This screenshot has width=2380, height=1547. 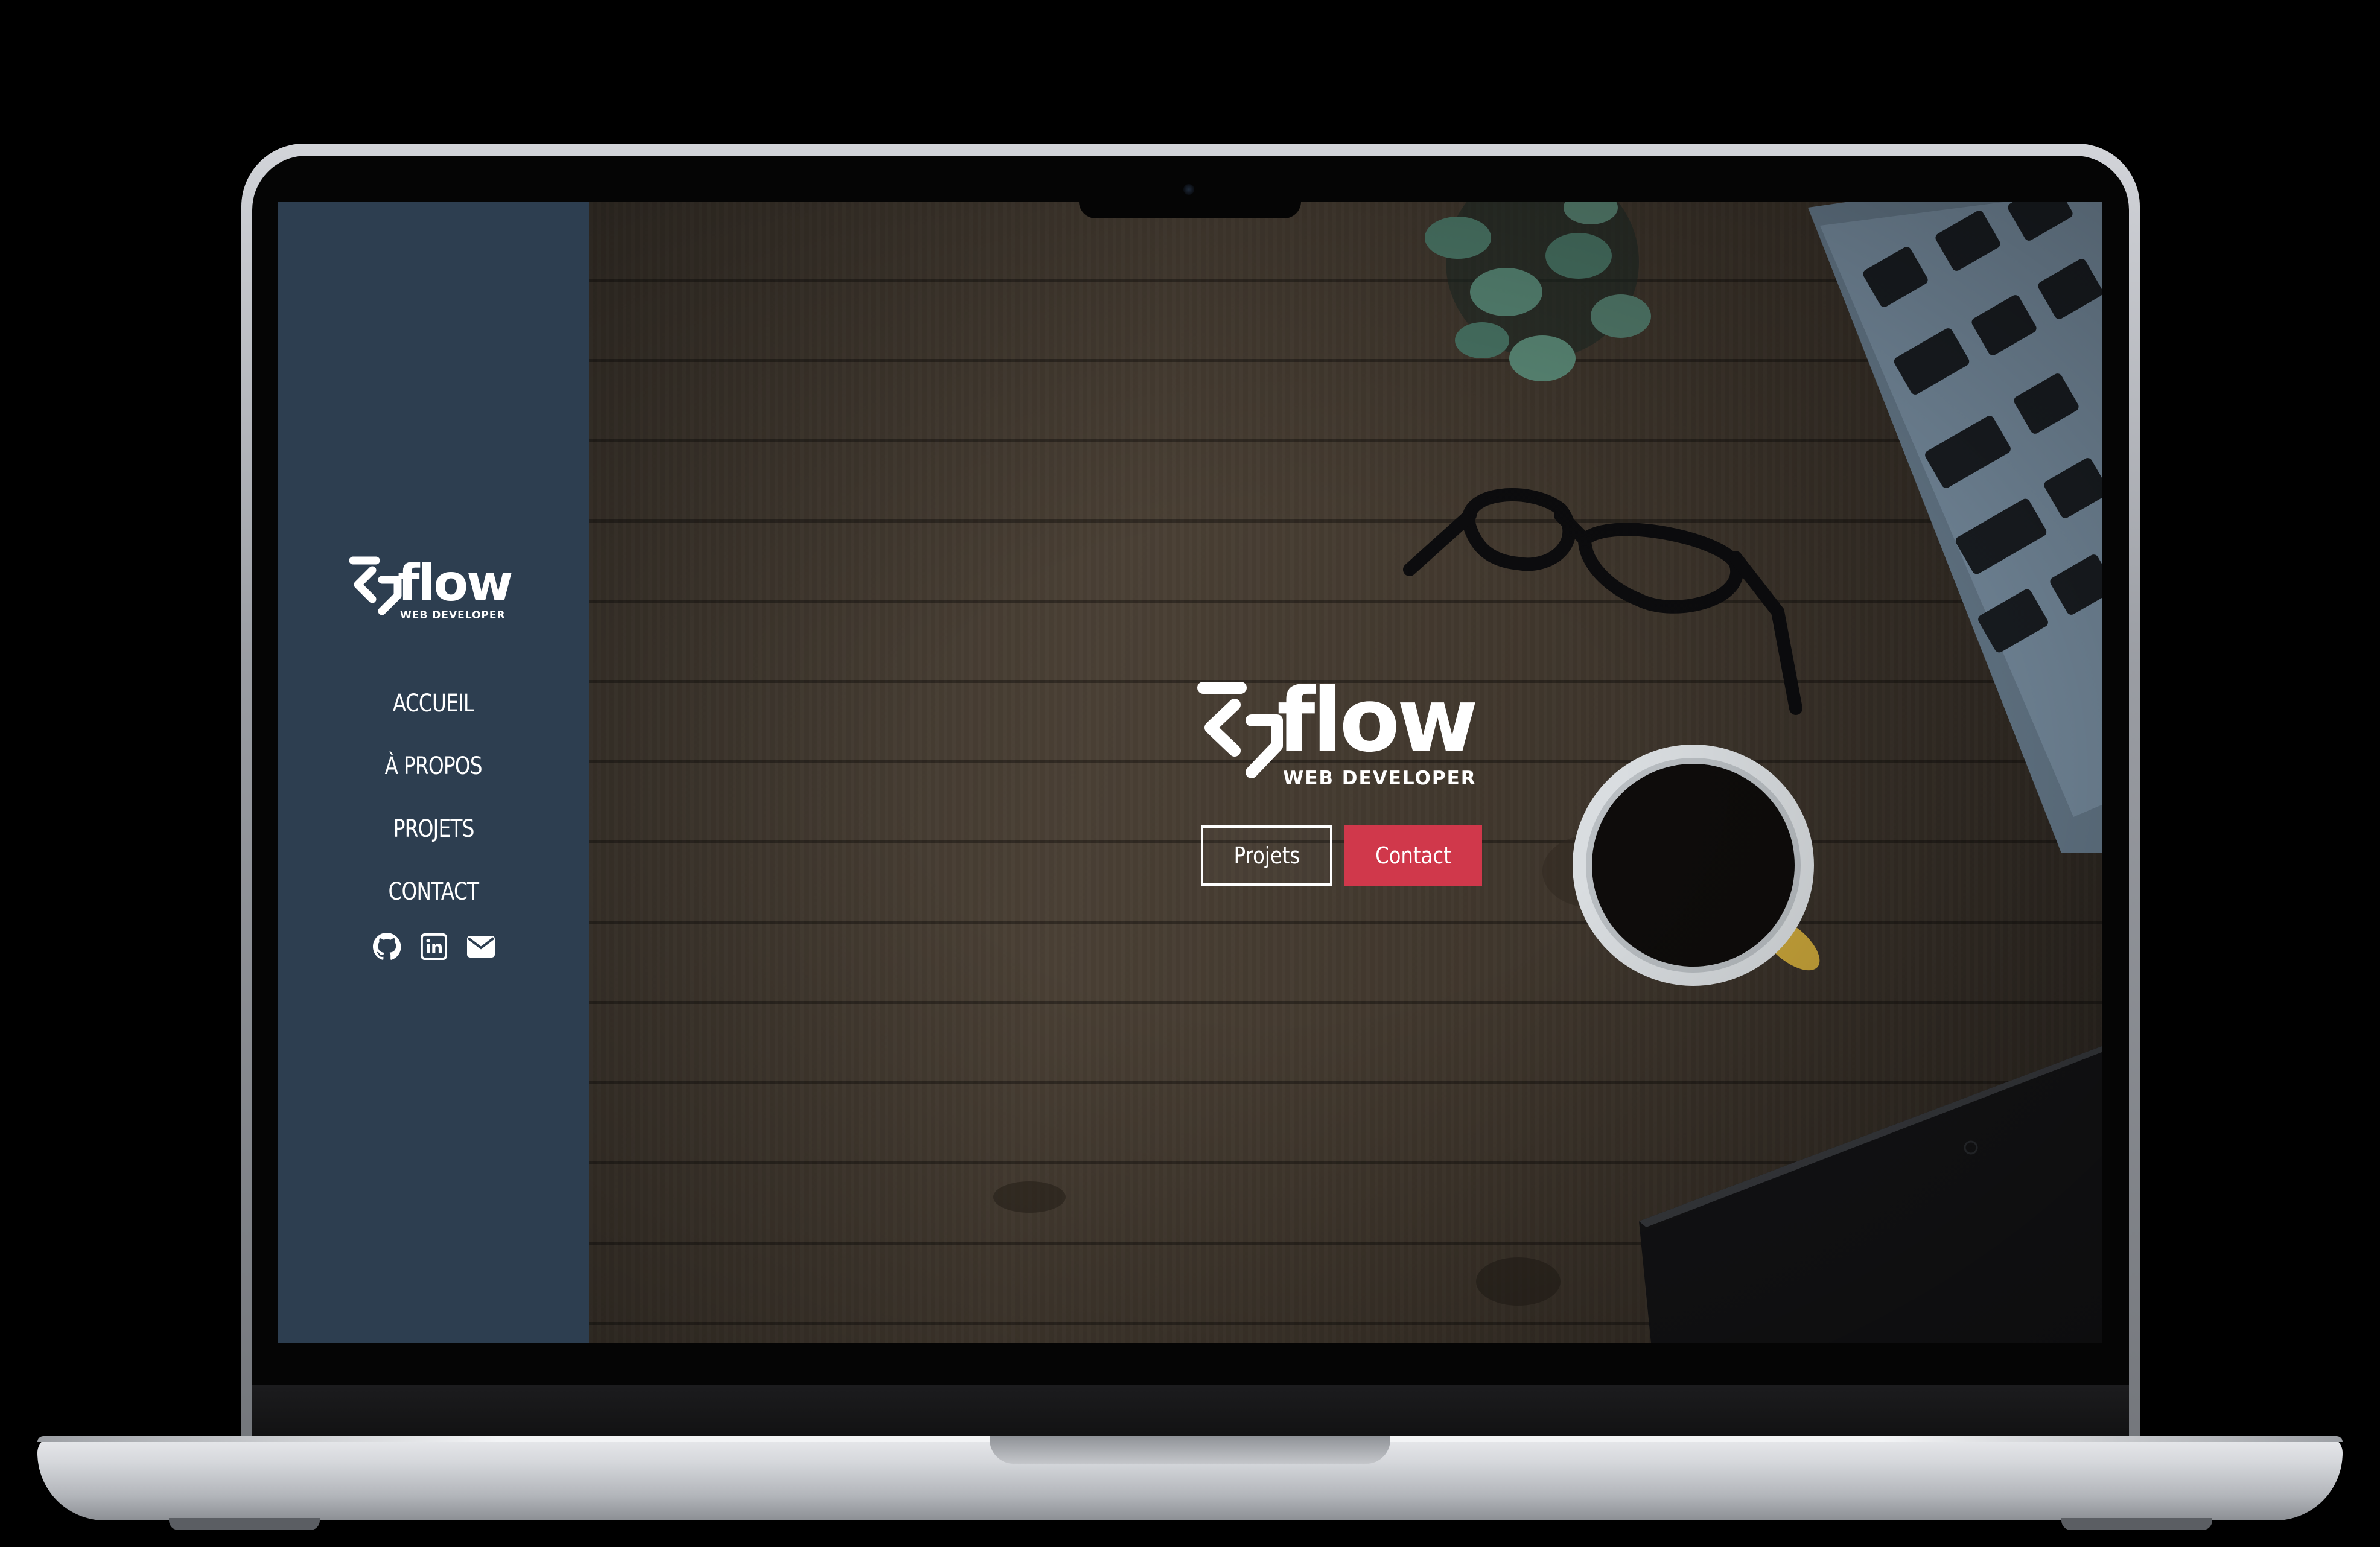 I want to click on screen-chin, so click(x=1190, y=1413).